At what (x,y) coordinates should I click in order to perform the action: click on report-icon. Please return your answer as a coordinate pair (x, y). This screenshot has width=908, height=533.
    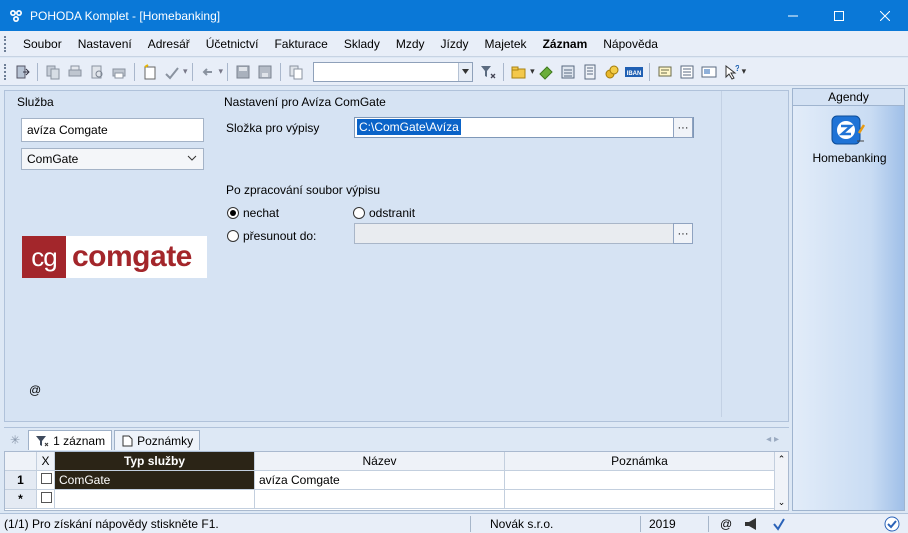
    Looking at the image, I should click on (709, 71).